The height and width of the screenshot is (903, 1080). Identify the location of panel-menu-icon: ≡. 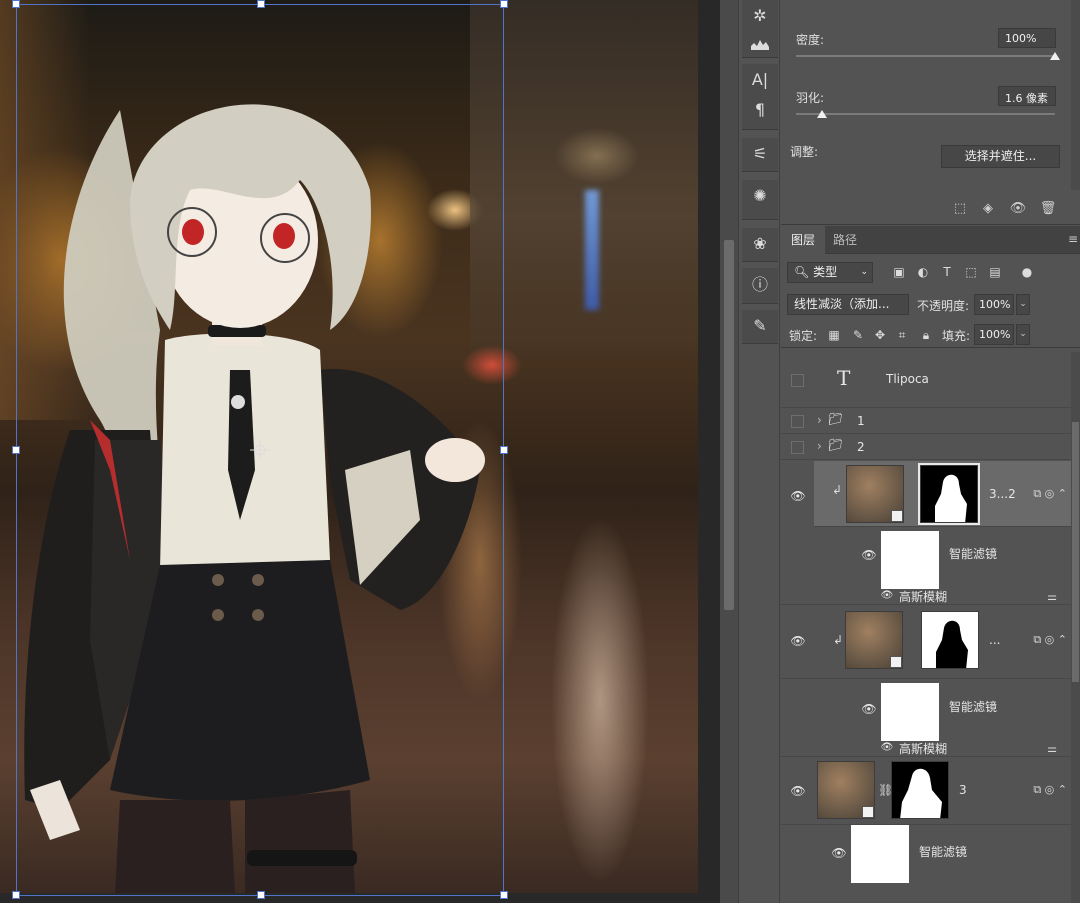
(1073, 239).